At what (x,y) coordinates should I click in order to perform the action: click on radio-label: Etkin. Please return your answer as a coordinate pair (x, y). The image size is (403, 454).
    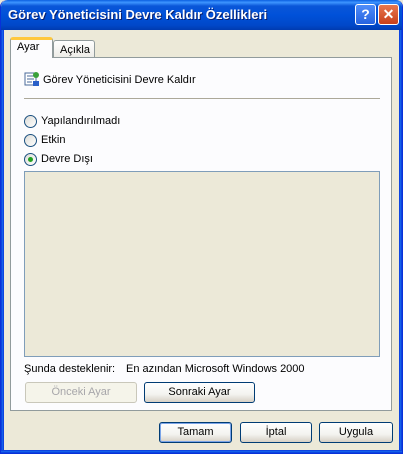
    Looking at the image, I should click on (53, 140).